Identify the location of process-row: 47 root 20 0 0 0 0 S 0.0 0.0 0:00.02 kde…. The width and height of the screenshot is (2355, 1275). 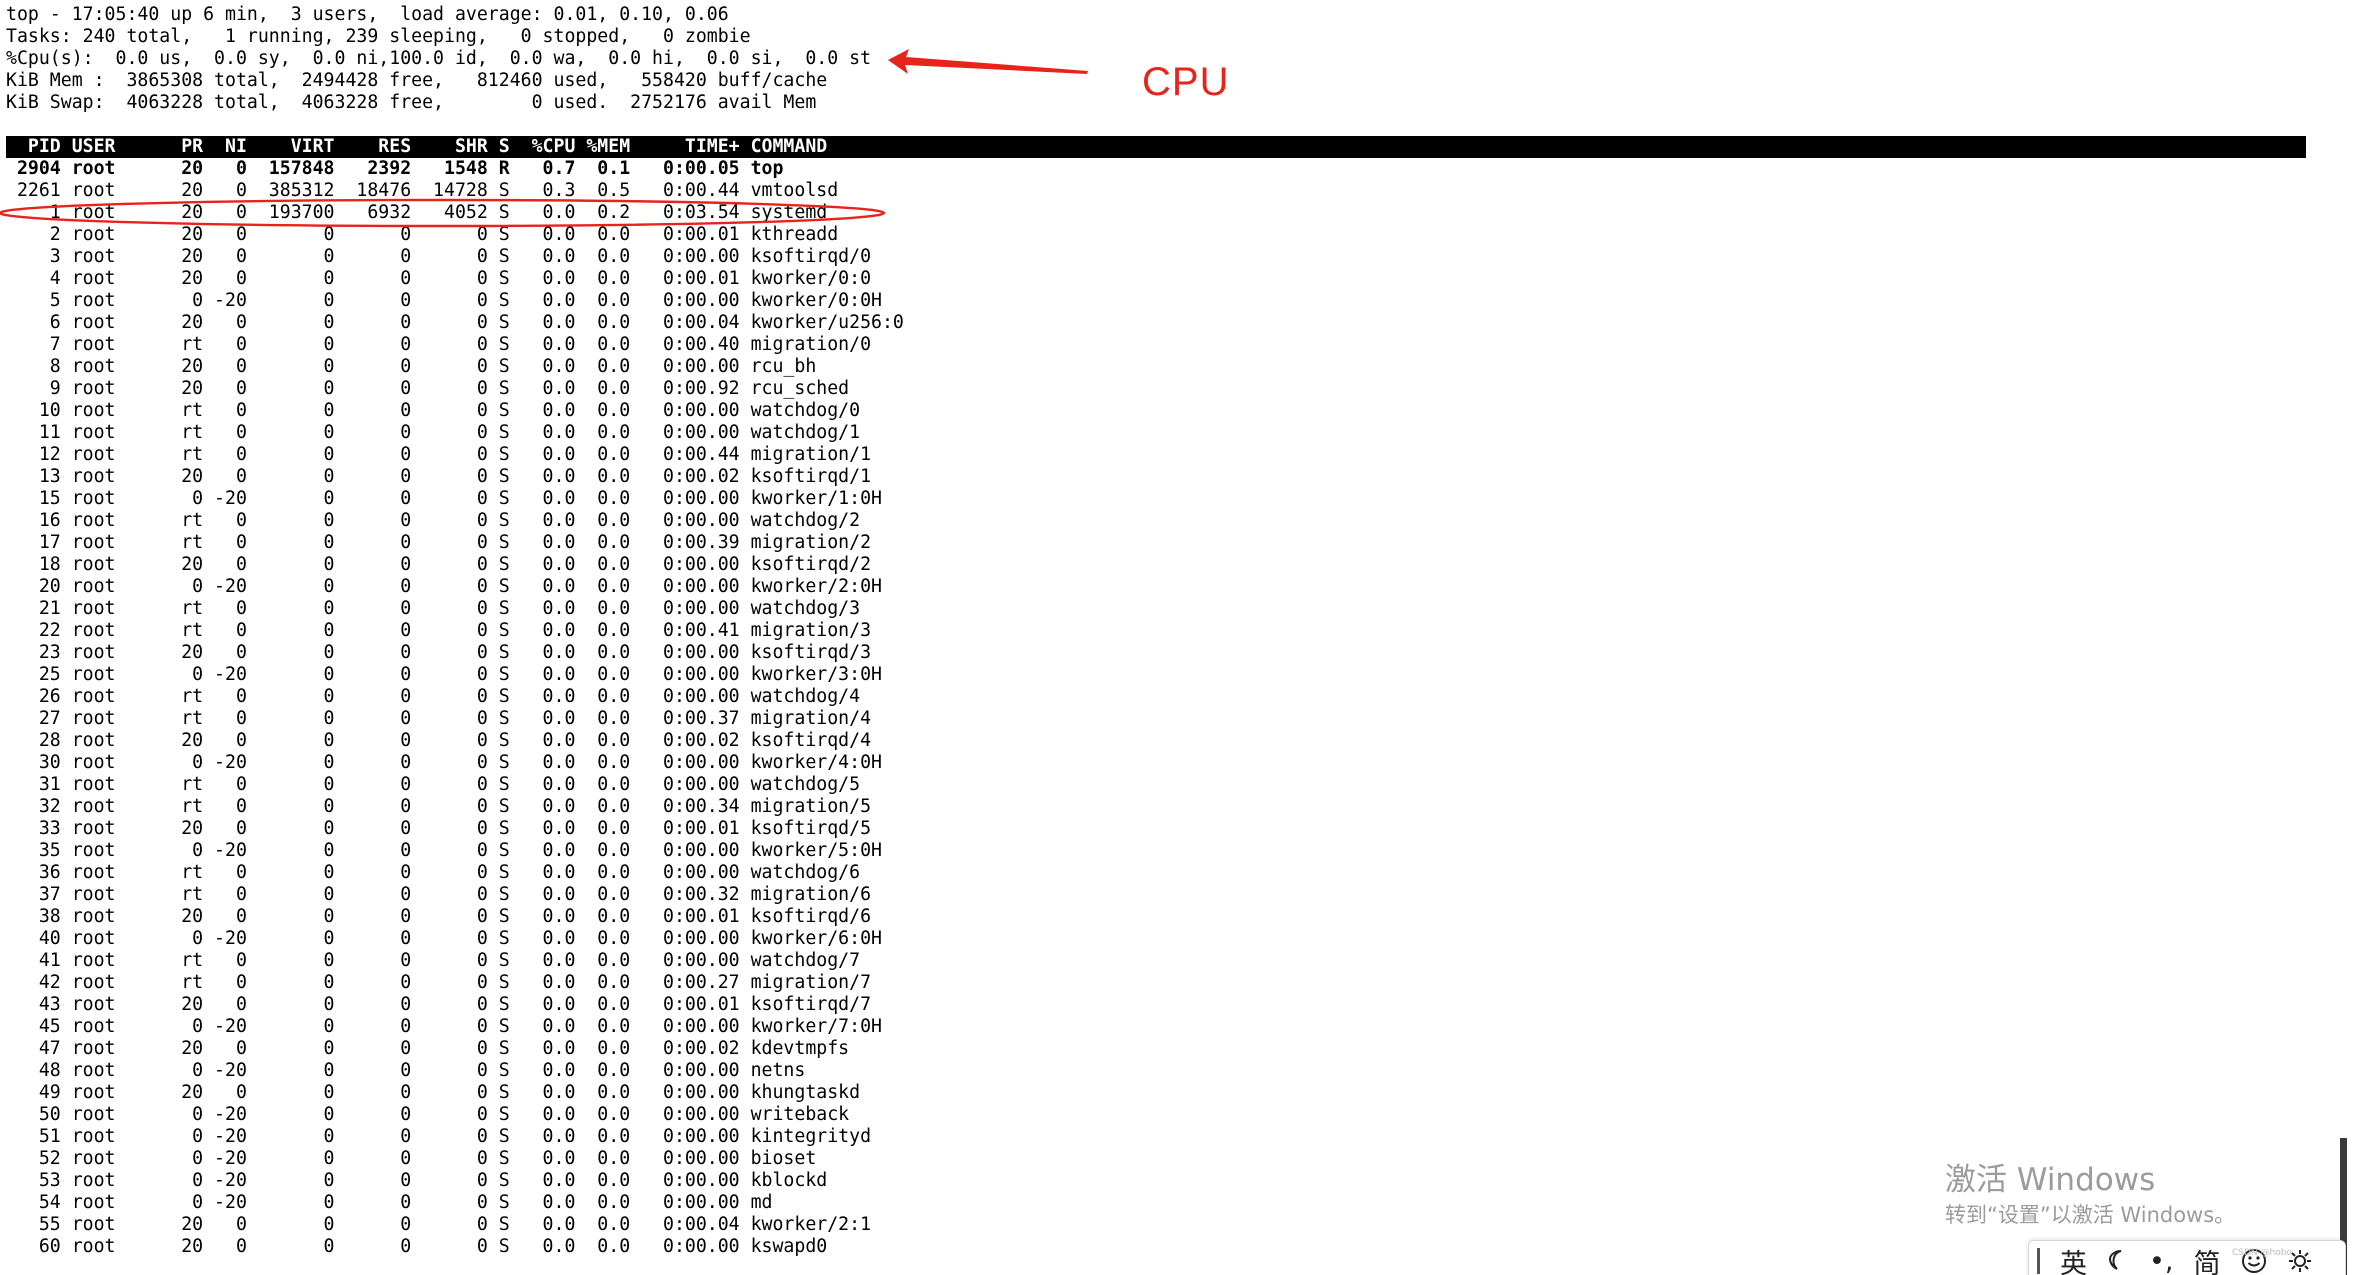
(428, 1048).